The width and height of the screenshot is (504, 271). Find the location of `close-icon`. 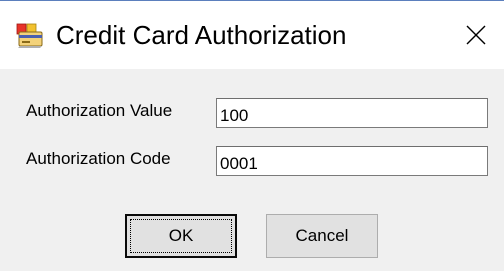

close-icon is located at coordinates (476, 35).